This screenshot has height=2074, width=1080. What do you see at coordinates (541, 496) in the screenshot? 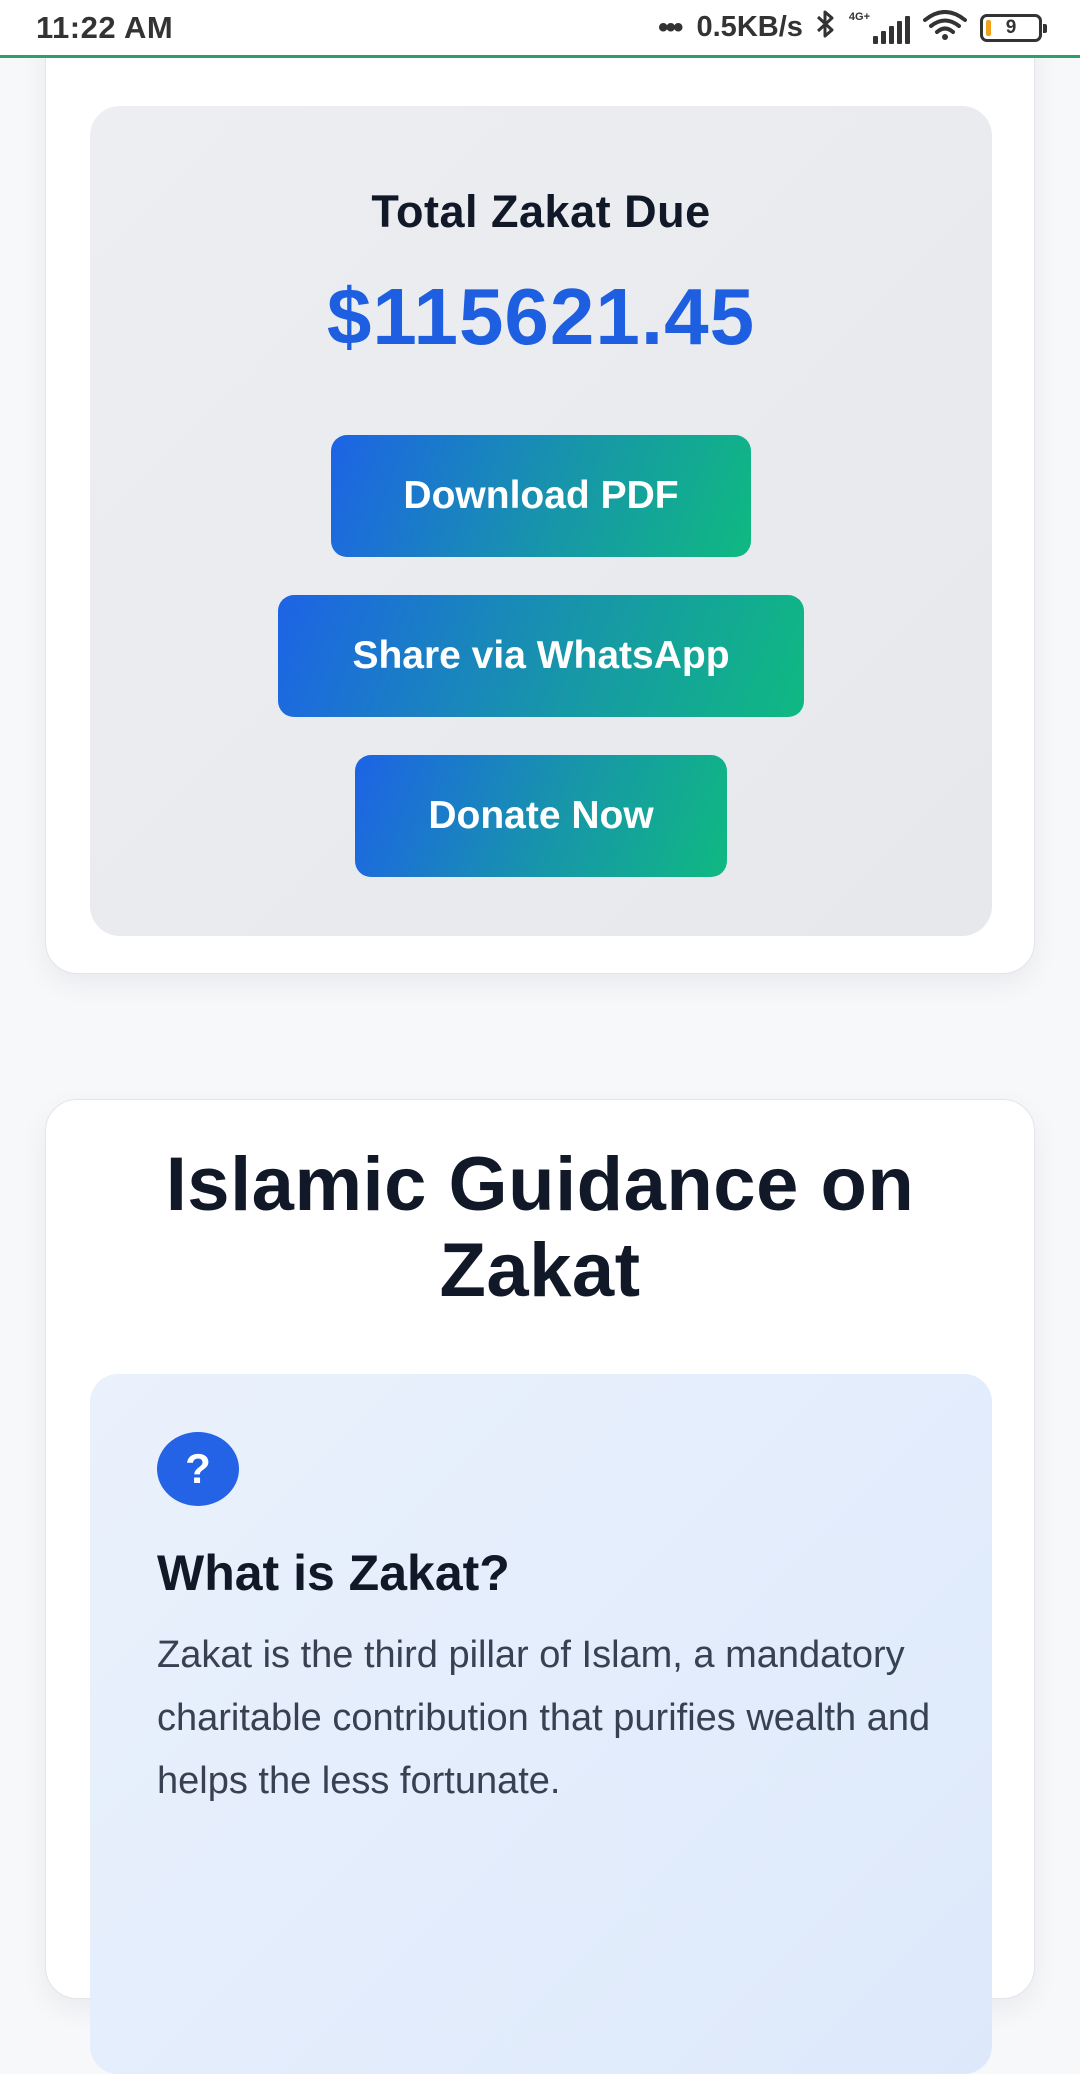
I see `download-pdf-button: Download PDF` at bounding box center [541, 496].